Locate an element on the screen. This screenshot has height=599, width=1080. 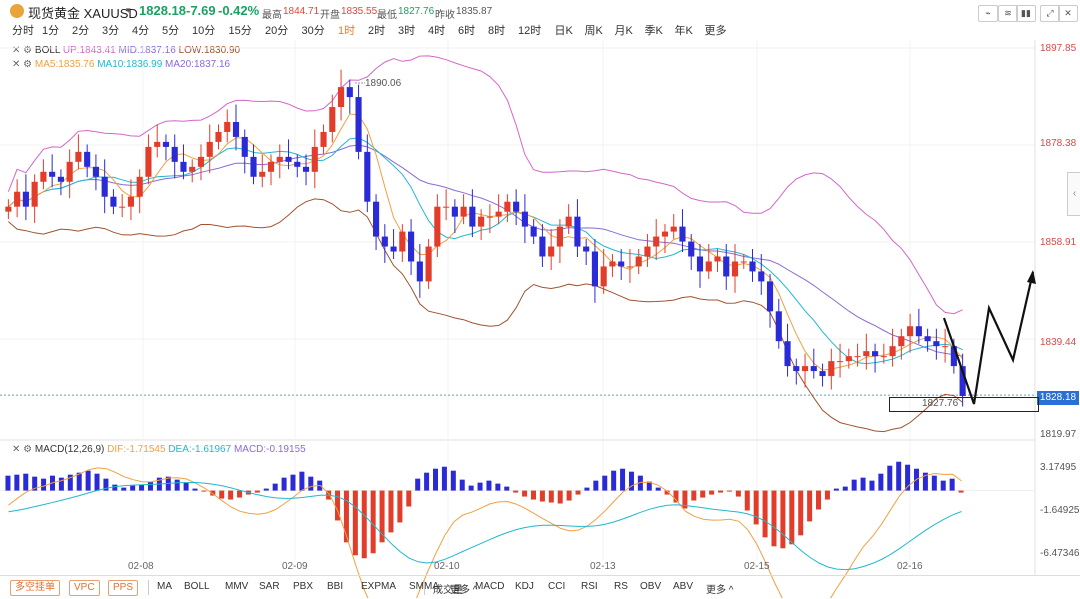
price-tick: 1878.38 is located at coordinates (1058, 143).